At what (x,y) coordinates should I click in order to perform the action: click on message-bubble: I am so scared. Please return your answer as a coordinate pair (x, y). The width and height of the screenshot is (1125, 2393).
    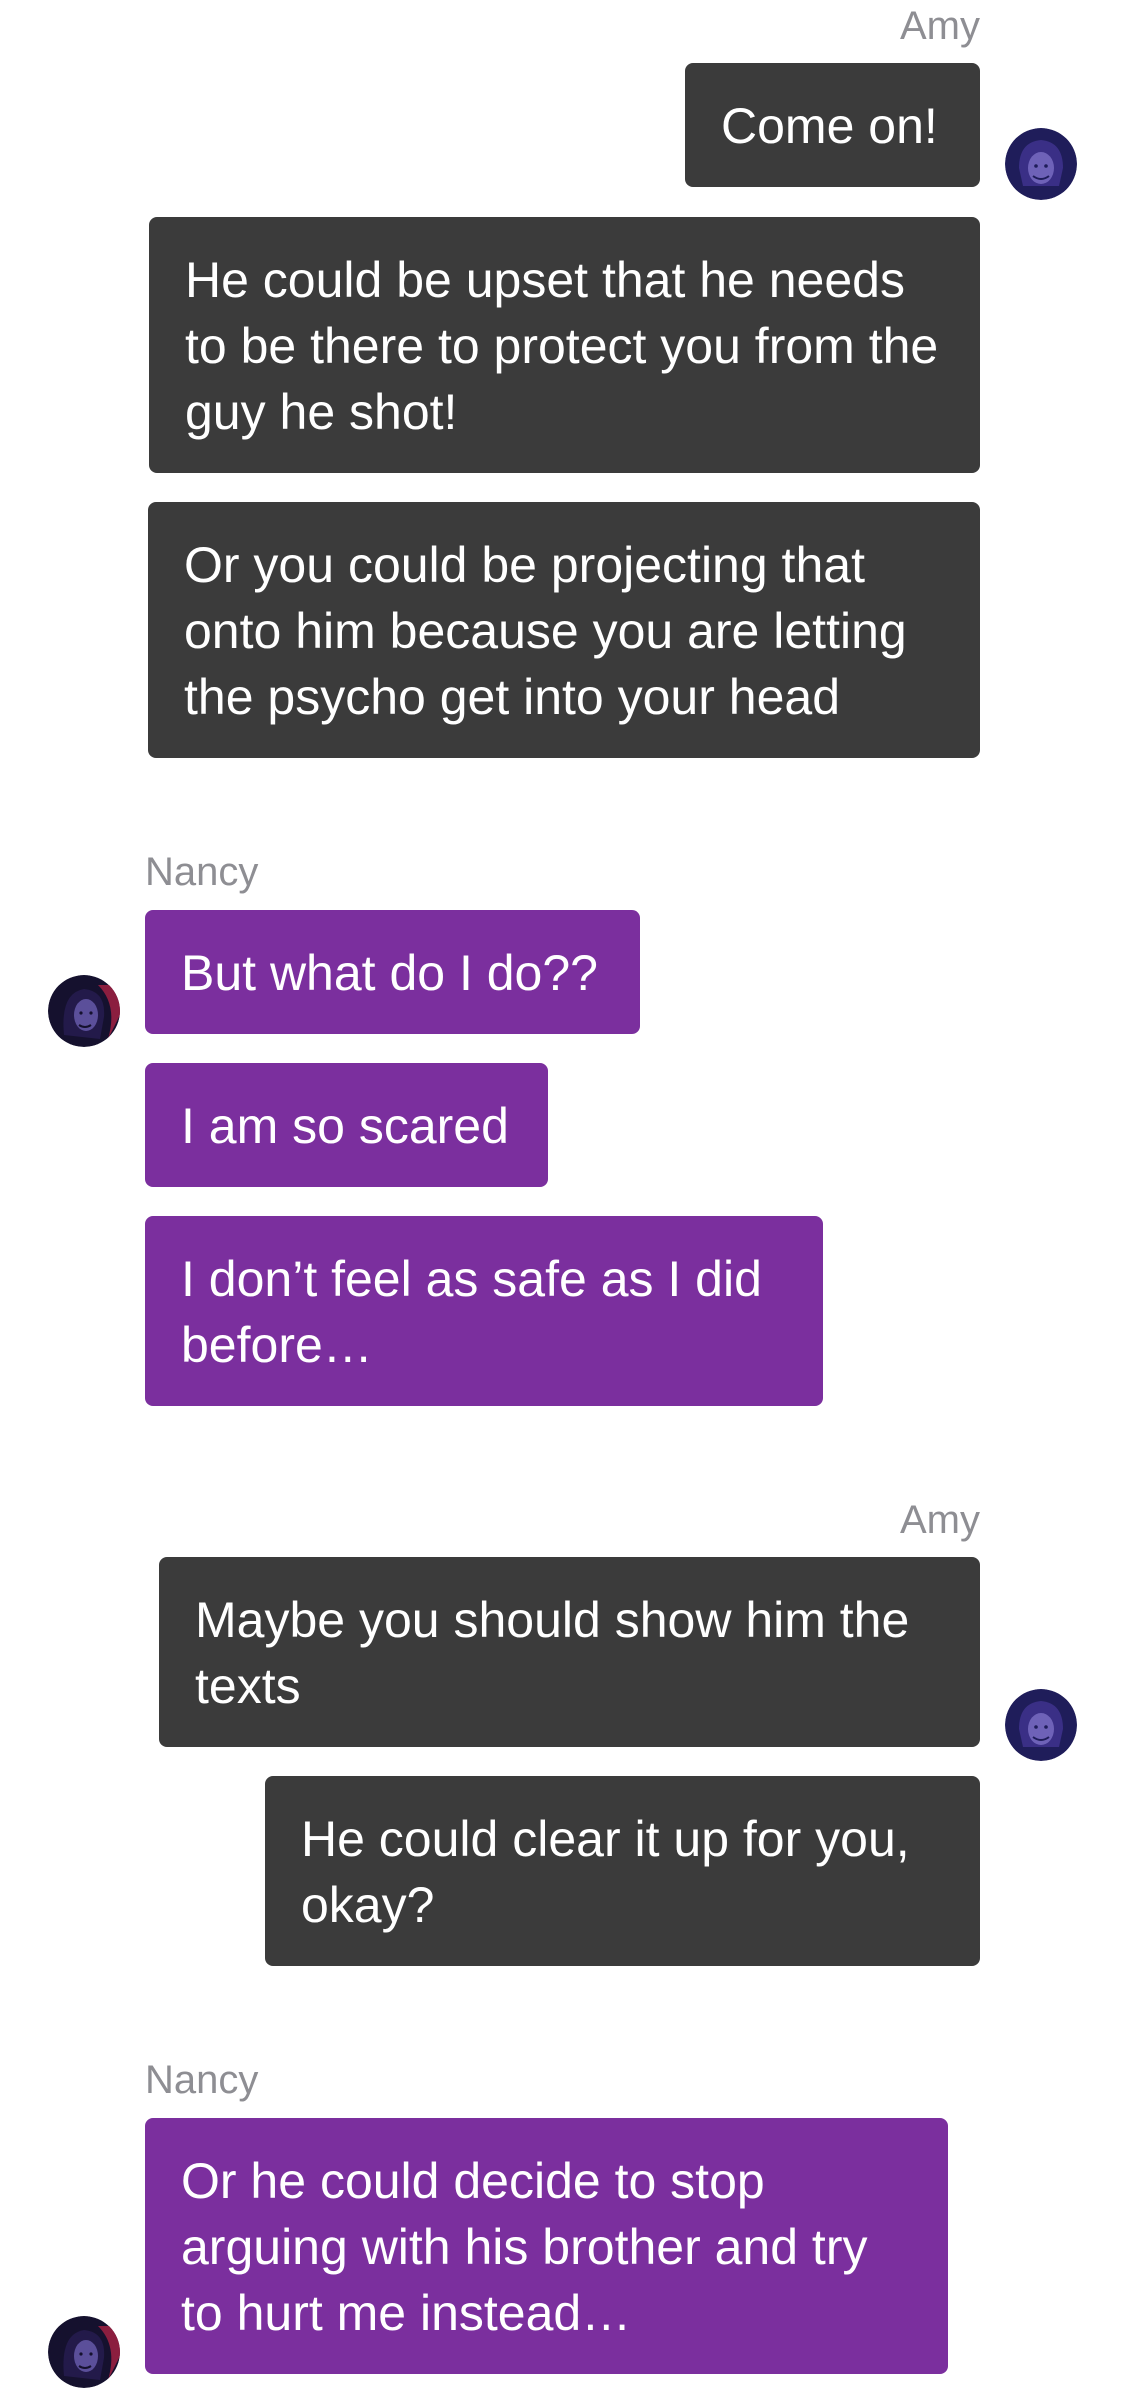
    Looking at the image, I should click on (346, 1125).